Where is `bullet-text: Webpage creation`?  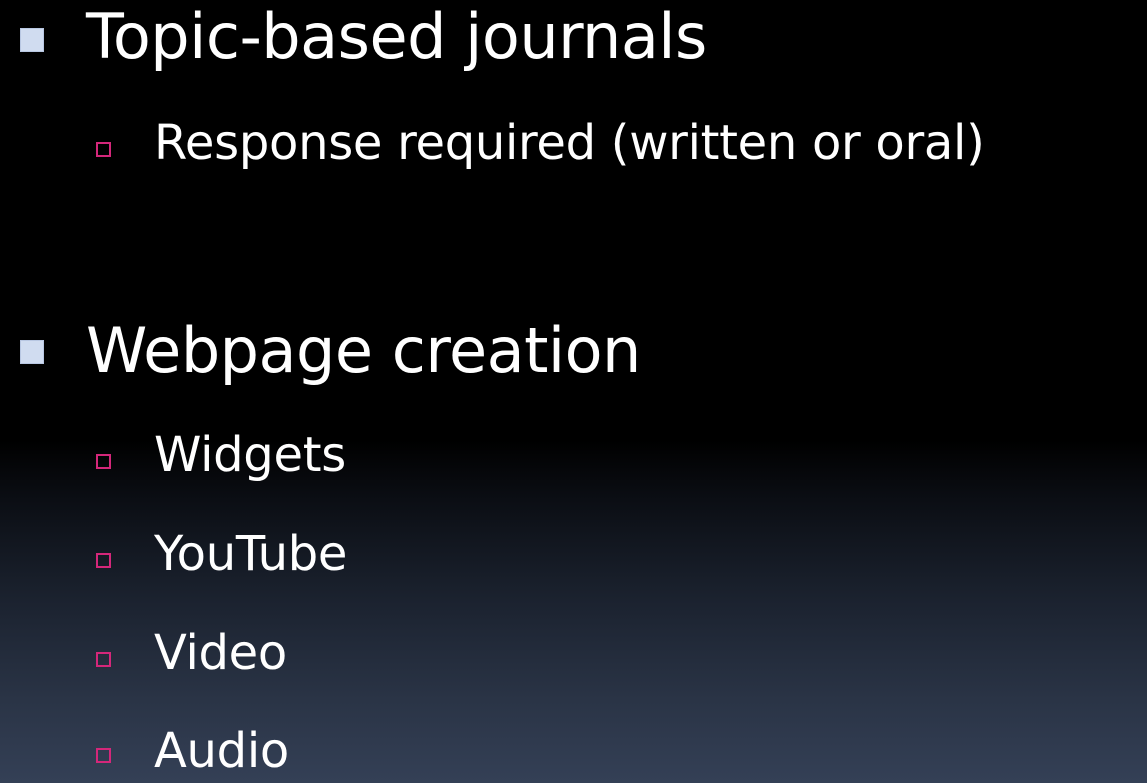 bullet-text: Webpage creation is located at coordinates (363, 350).